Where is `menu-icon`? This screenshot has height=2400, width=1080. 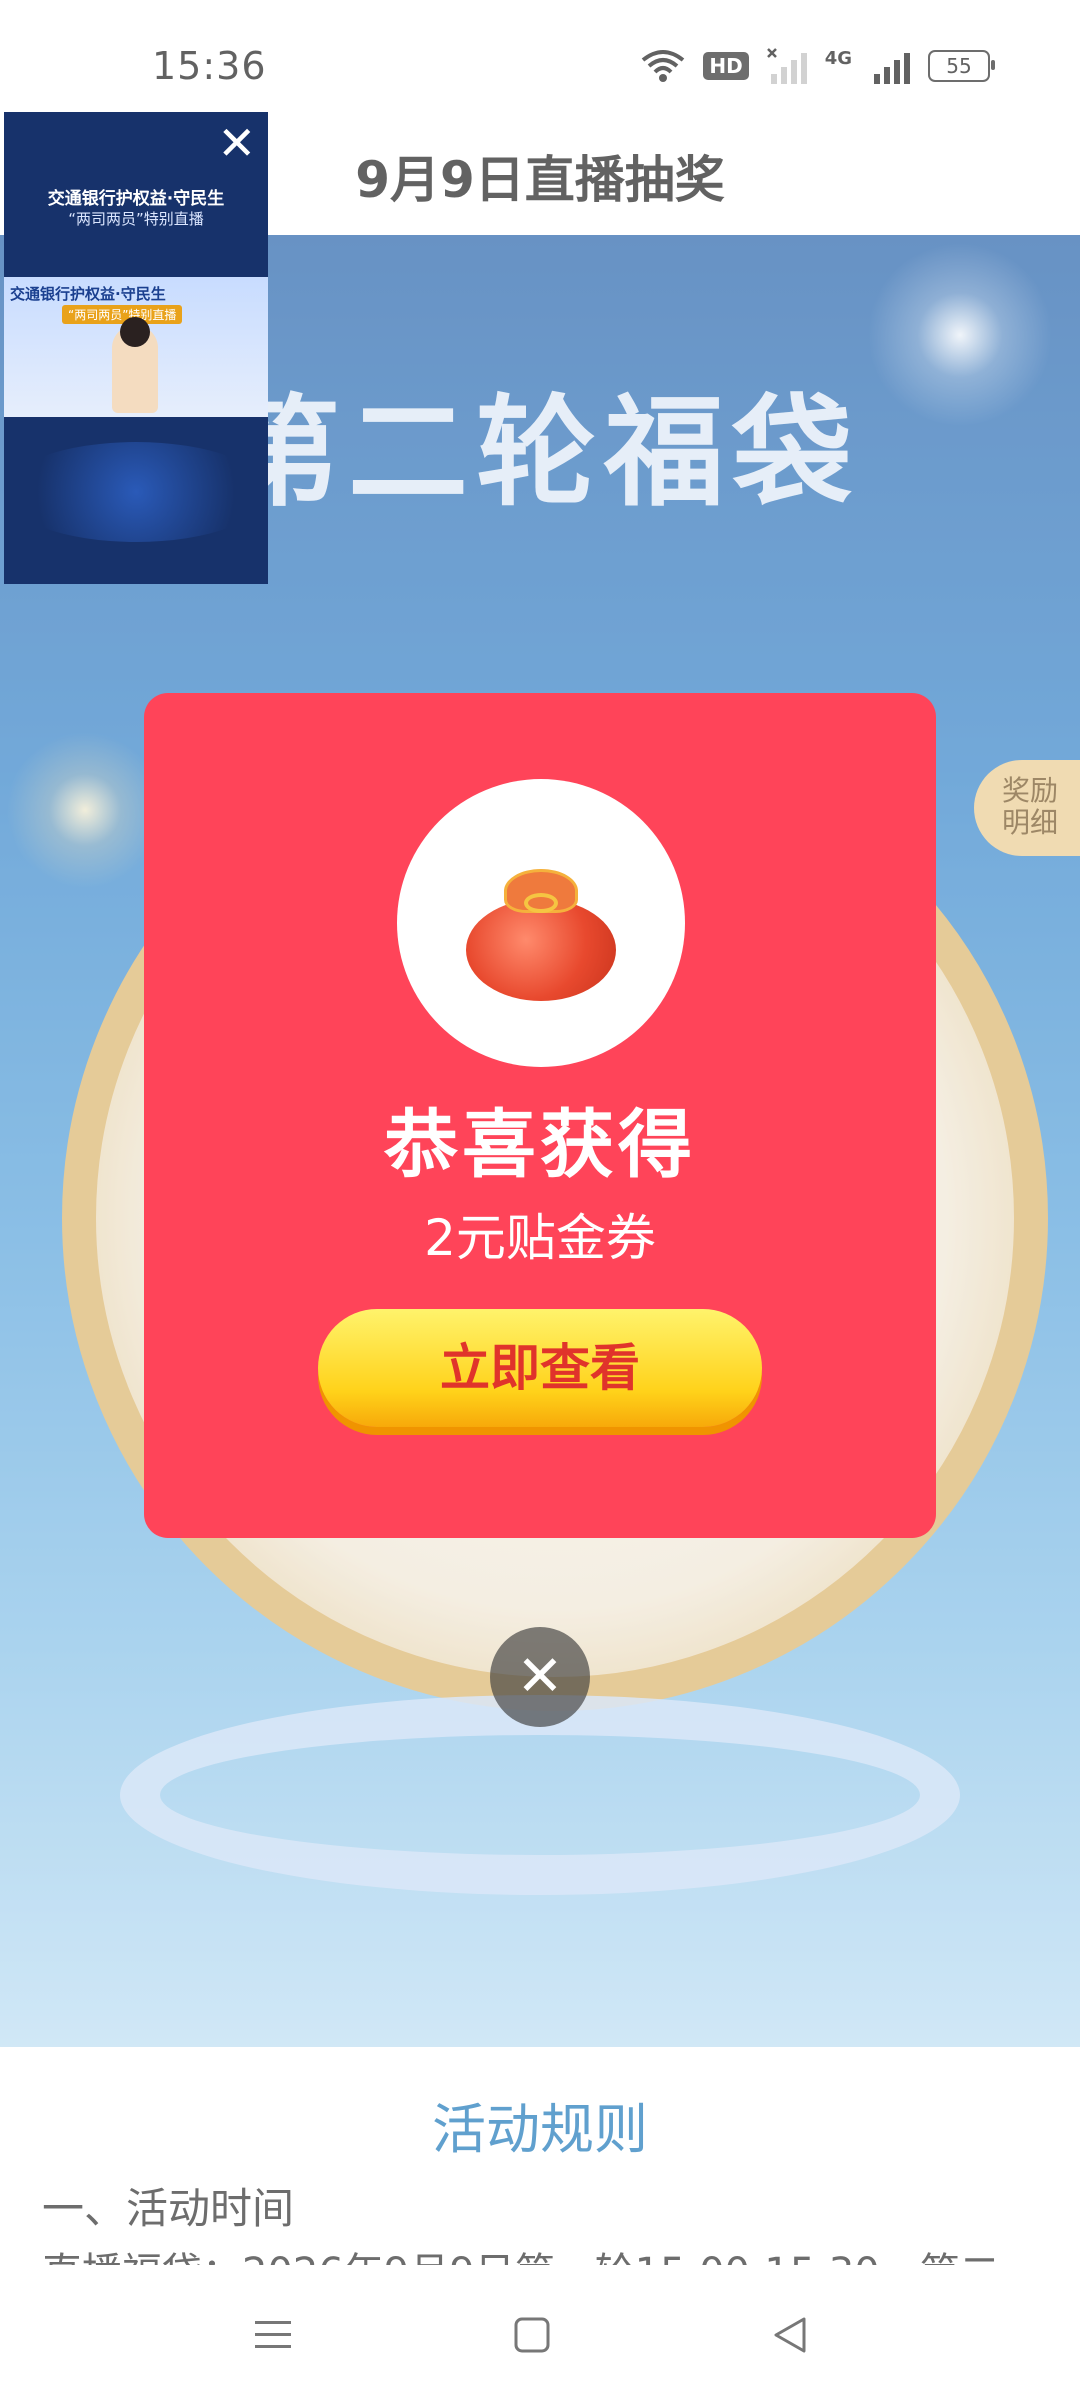 menu-icon is located at coordinates (273, 2335).